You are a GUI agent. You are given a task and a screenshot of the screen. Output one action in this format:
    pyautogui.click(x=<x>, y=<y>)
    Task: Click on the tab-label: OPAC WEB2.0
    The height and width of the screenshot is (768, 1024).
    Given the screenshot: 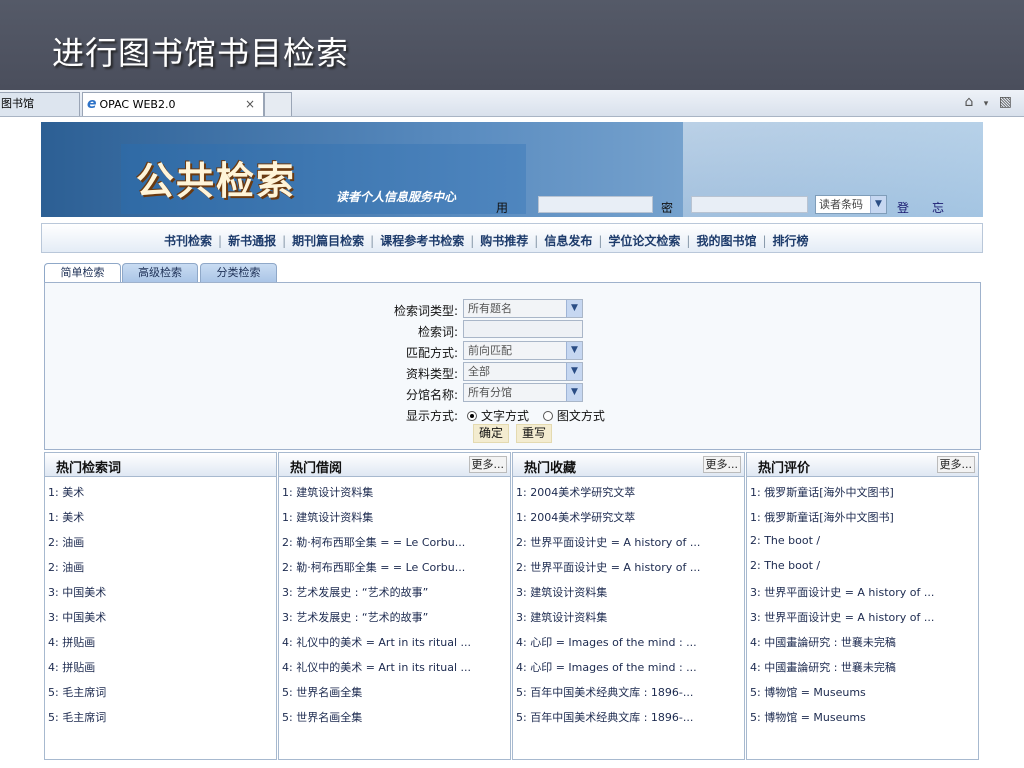 What is the action you would take?
    pyautogui.click(x=137, y=104)
    